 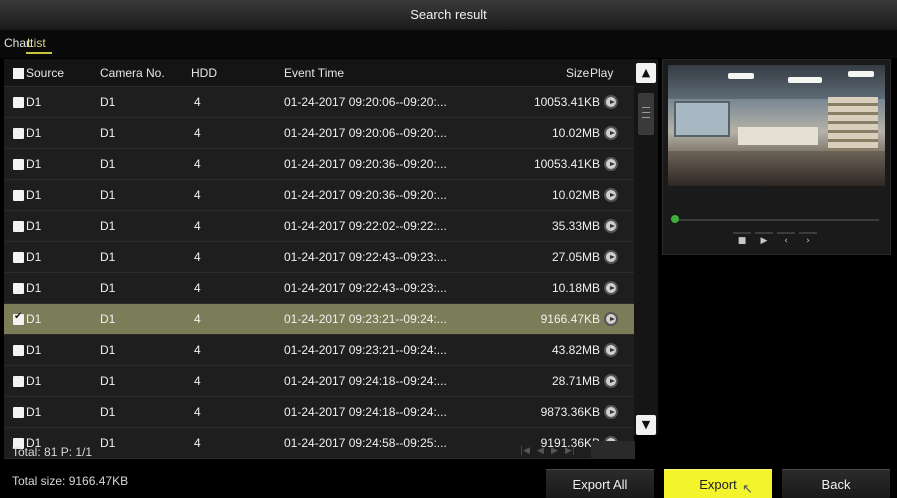 What do you see at coordinates (566, 164) in the screenshot?
I see `cell-size: 10053.41KB` at bounding box center [566, 164].